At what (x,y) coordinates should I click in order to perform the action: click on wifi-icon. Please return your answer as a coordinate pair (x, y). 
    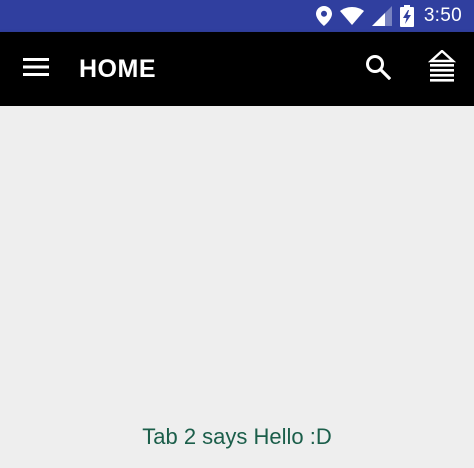
    Looking at the image, I should click on (351, 16).